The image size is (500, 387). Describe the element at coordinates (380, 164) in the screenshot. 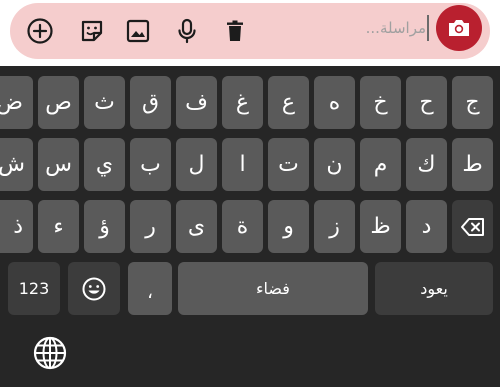

I see `key-meem: م` at that location.